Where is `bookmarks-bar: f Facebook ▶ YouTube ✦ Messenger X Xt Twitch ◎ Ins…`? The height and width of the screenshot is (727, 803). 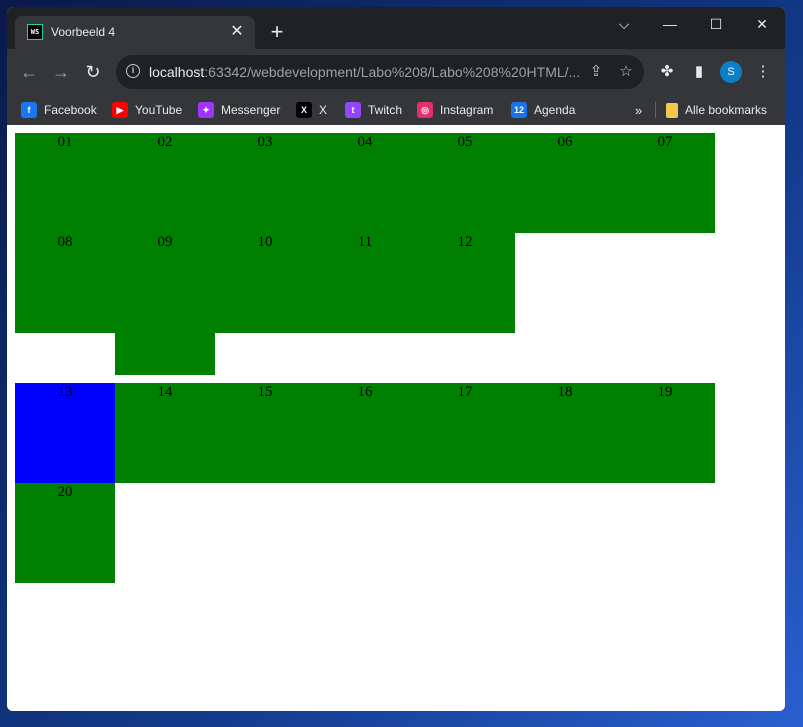
bookmarks-bar: f Facebook ▶ YouTube ✦ Messenger X Xt Twitch ◎ Ins… is located at coordinates (396, 109).